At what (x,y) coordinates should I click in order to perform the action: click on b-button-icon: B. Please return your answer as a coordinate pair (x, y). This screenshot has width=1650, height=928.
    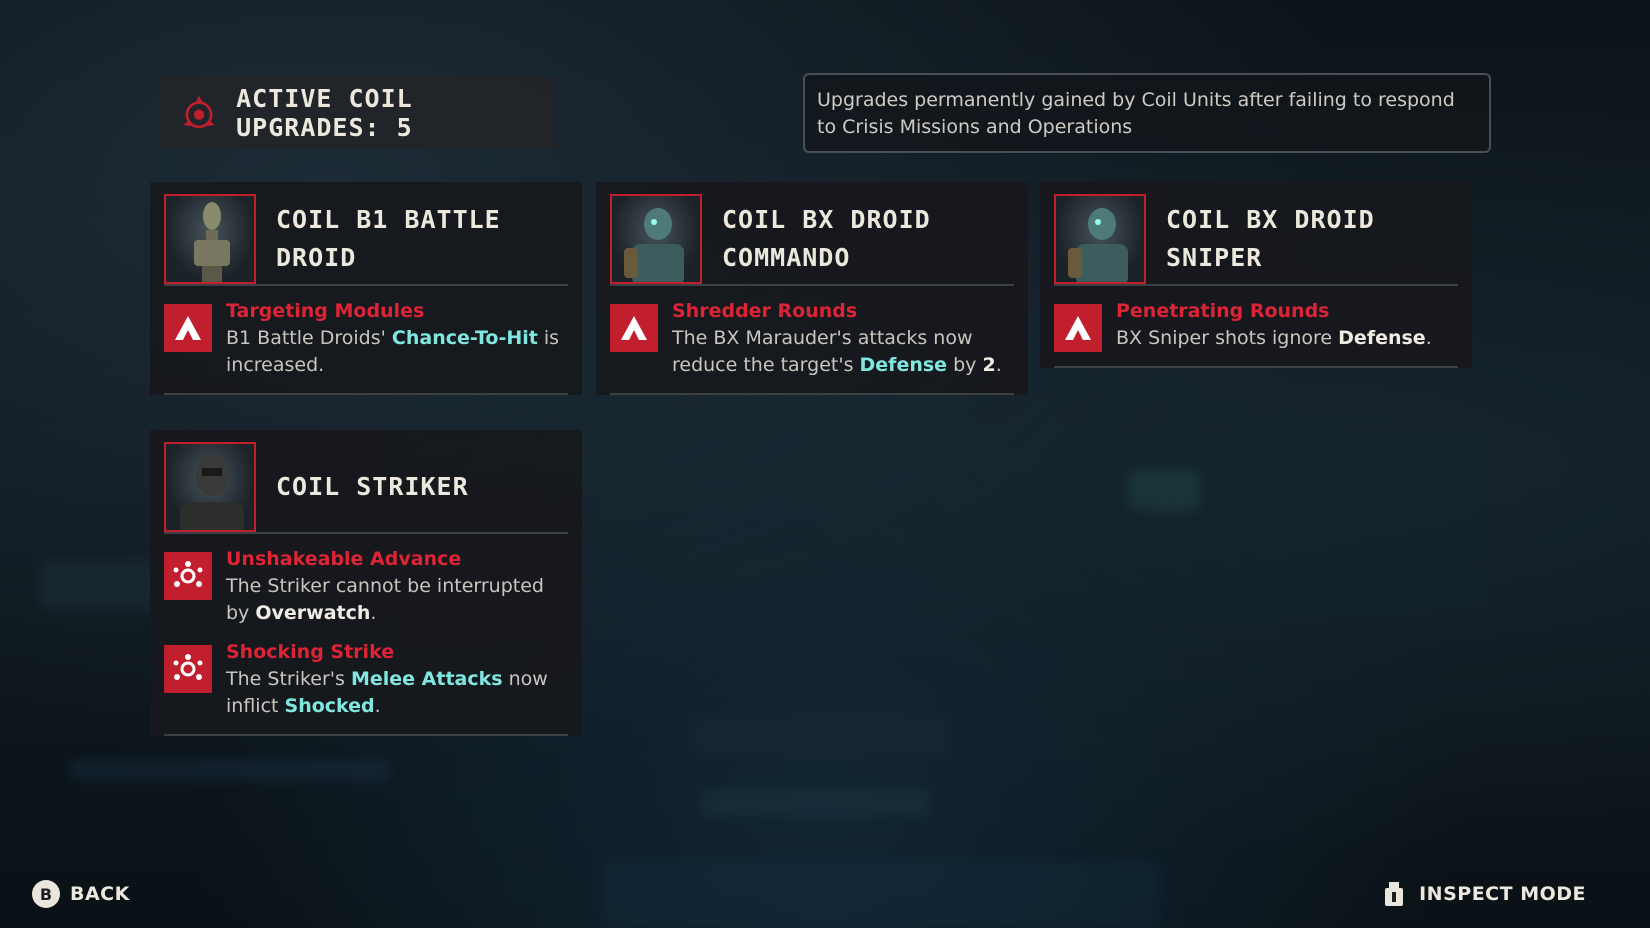
    Looking at the image, I should click on (46, 894).